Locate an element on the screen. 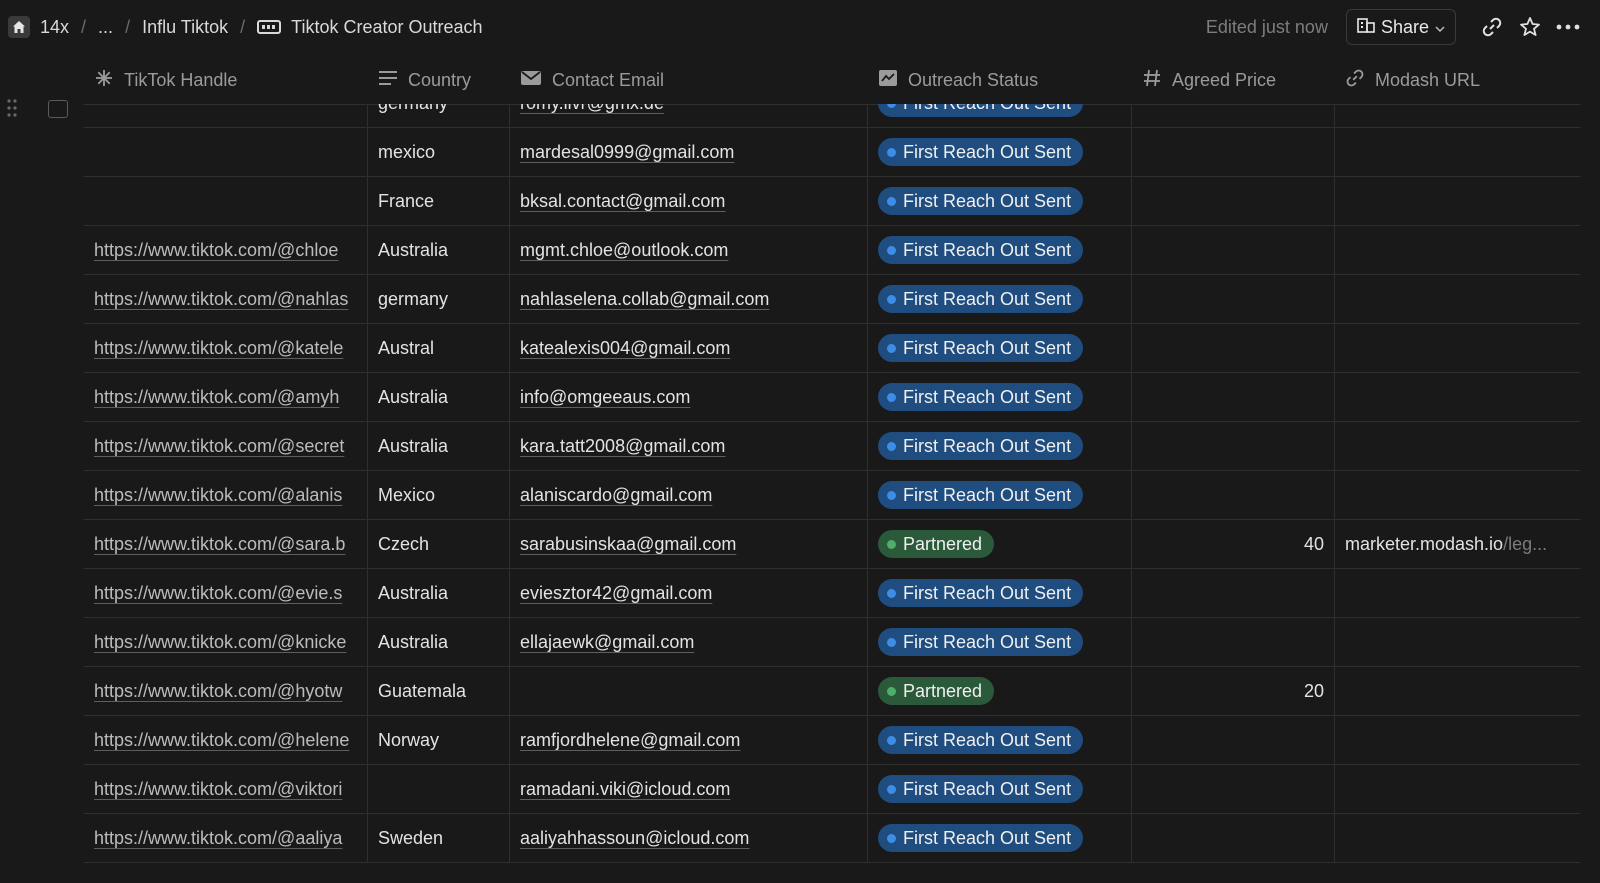 The image size is (1600, 883). cell-email: alaniscardo@gmail.com is located at coordinates (689, 495).